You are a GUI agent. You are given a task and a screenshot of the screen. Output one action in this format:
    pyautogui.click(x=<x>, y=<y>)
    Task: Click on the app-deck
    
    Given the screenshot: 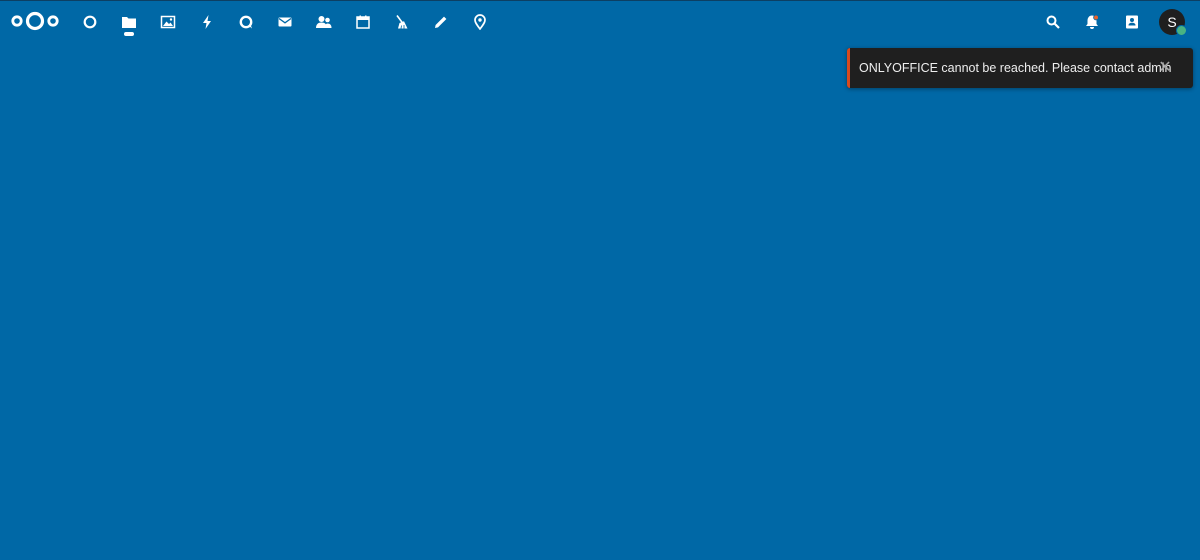 What is the action you would take?
    pyautogui.click(x=402, y=22)
    